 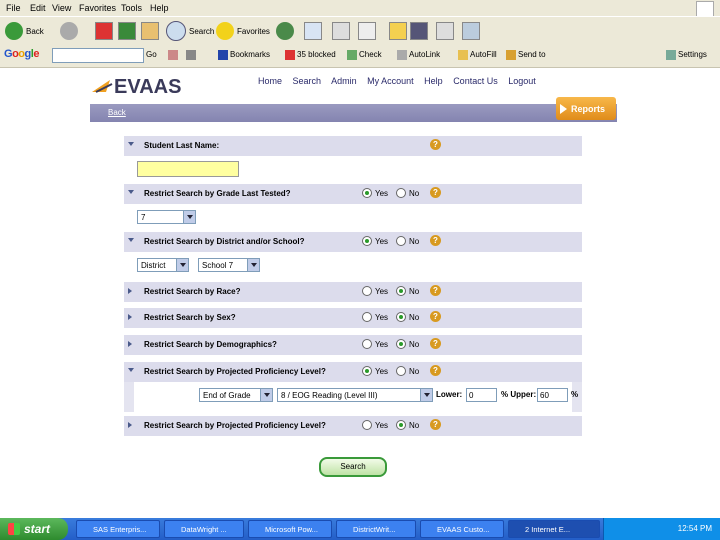 I want to click on stop-icon, so click(x=104, y=31).